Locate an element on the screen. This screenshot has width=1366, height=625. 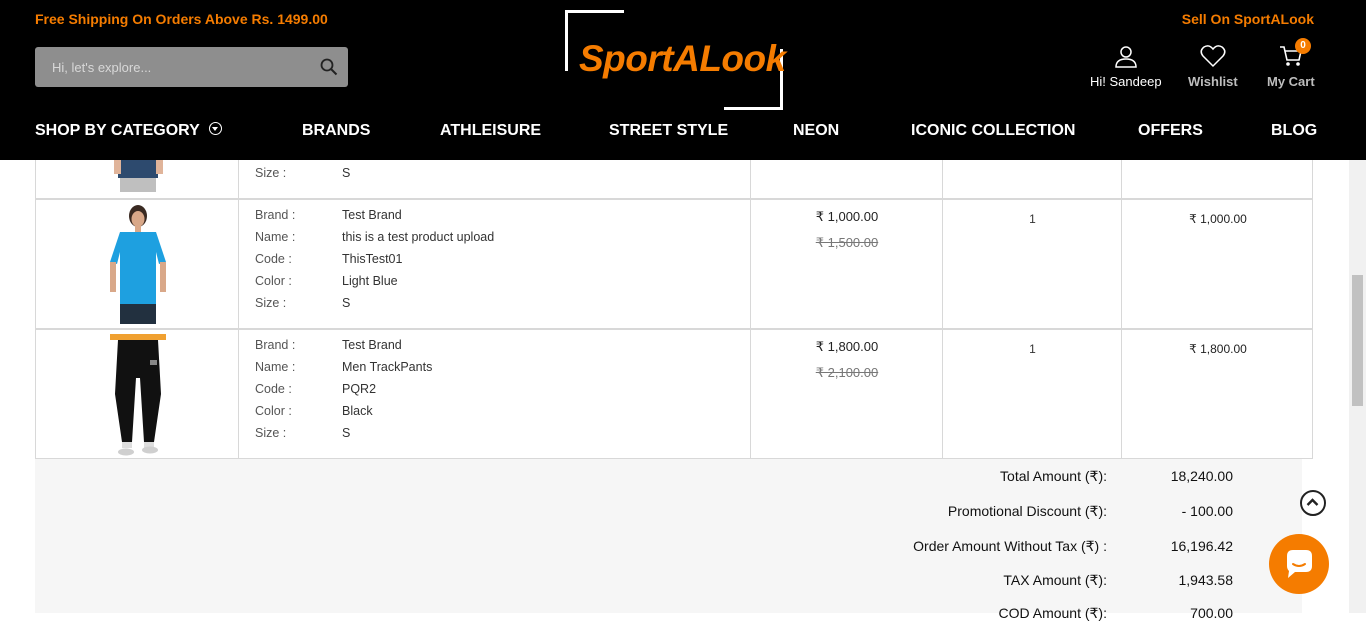
summary-value: 1,943.58 is located at coordinates (1206, 580).